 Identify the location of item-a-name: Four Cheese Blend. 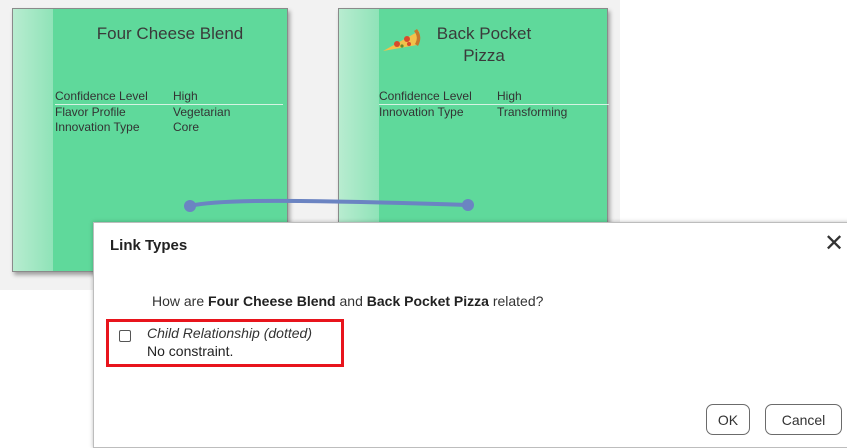
(272, 301).